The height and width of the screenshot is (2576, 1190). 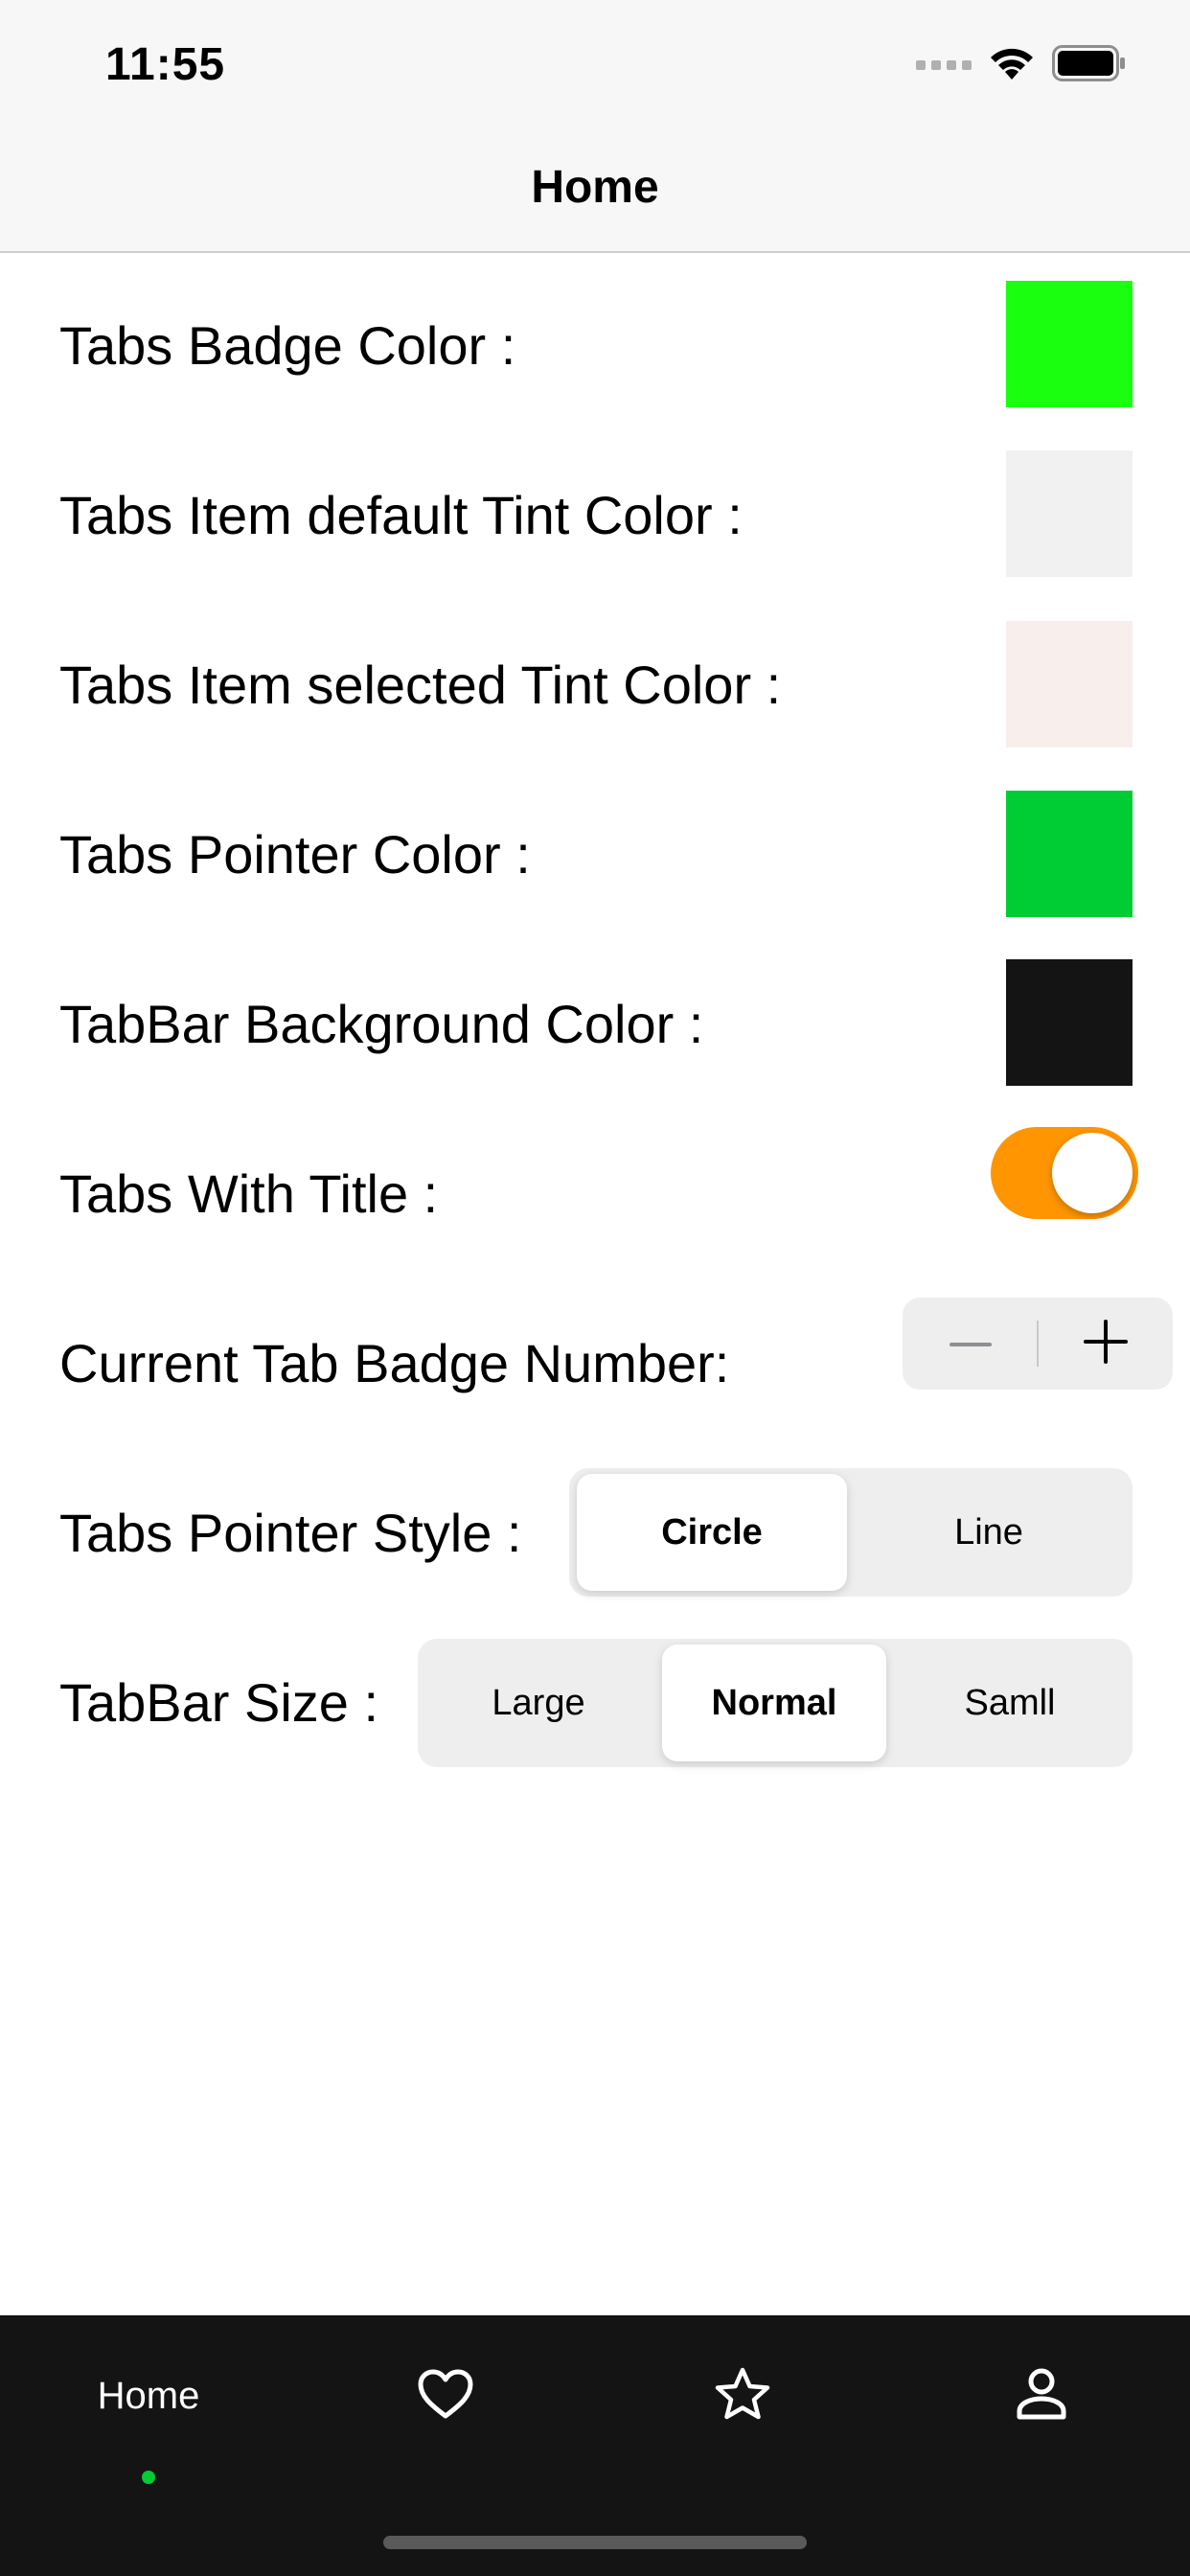 I want to click on status-time: 11:55, so click(x=166, y=64).